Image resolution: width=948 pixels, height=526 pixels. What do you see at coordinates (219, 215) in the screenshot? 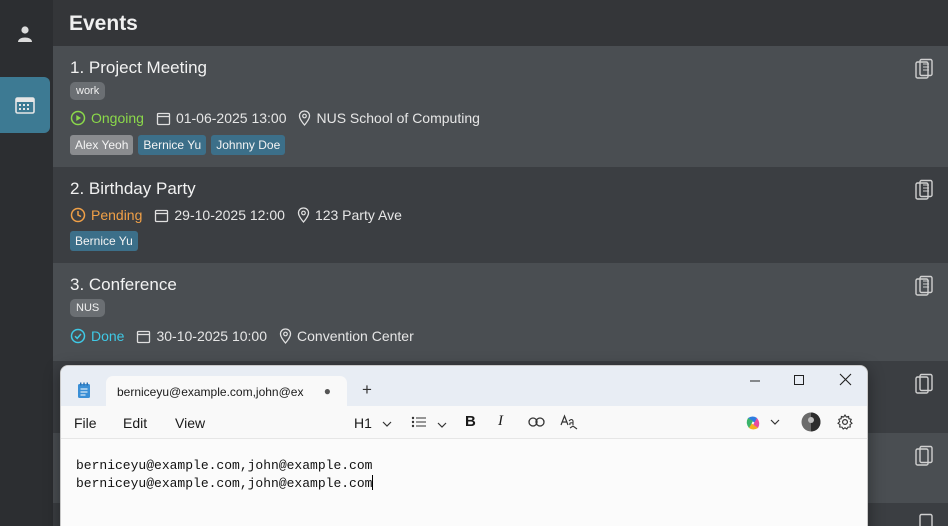
I see `event-datetime: 29-10-2025 12:00` at bounding box center [219, 215].